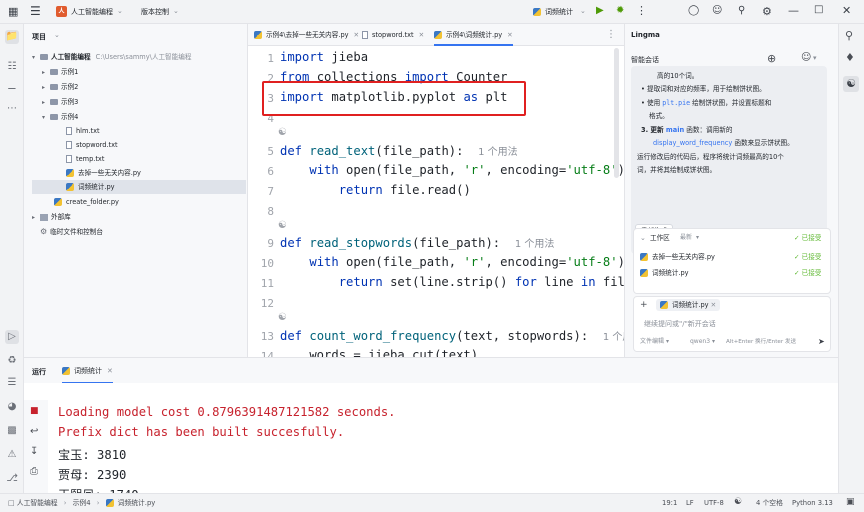 The image size is (864, 512). What do you see at coordinates (808, 257) in the screenshot?
I see `file-status: ✓ 已接受` at bounding box center [808, 257].